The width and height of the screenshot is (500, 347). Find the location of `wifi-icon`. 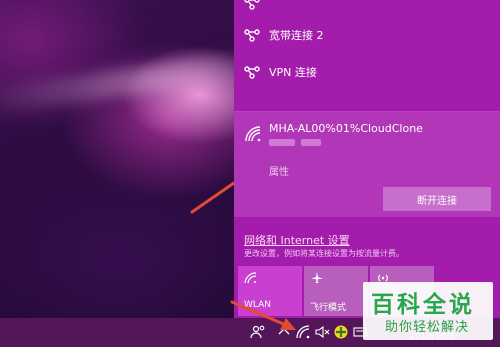

wifi-icon is located at coordinates (250, 278).